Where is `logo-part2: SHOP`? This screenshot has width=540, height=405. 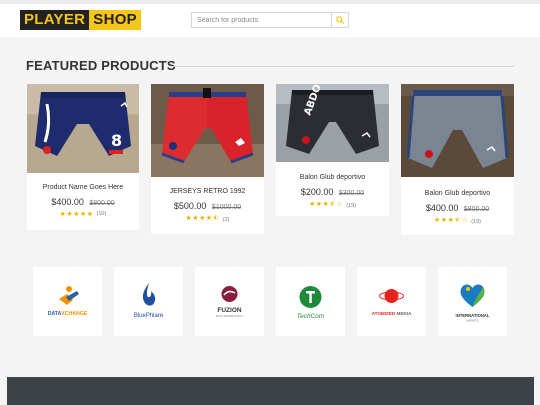 logo-part2: SHOP is located at coordinates (115, 20).